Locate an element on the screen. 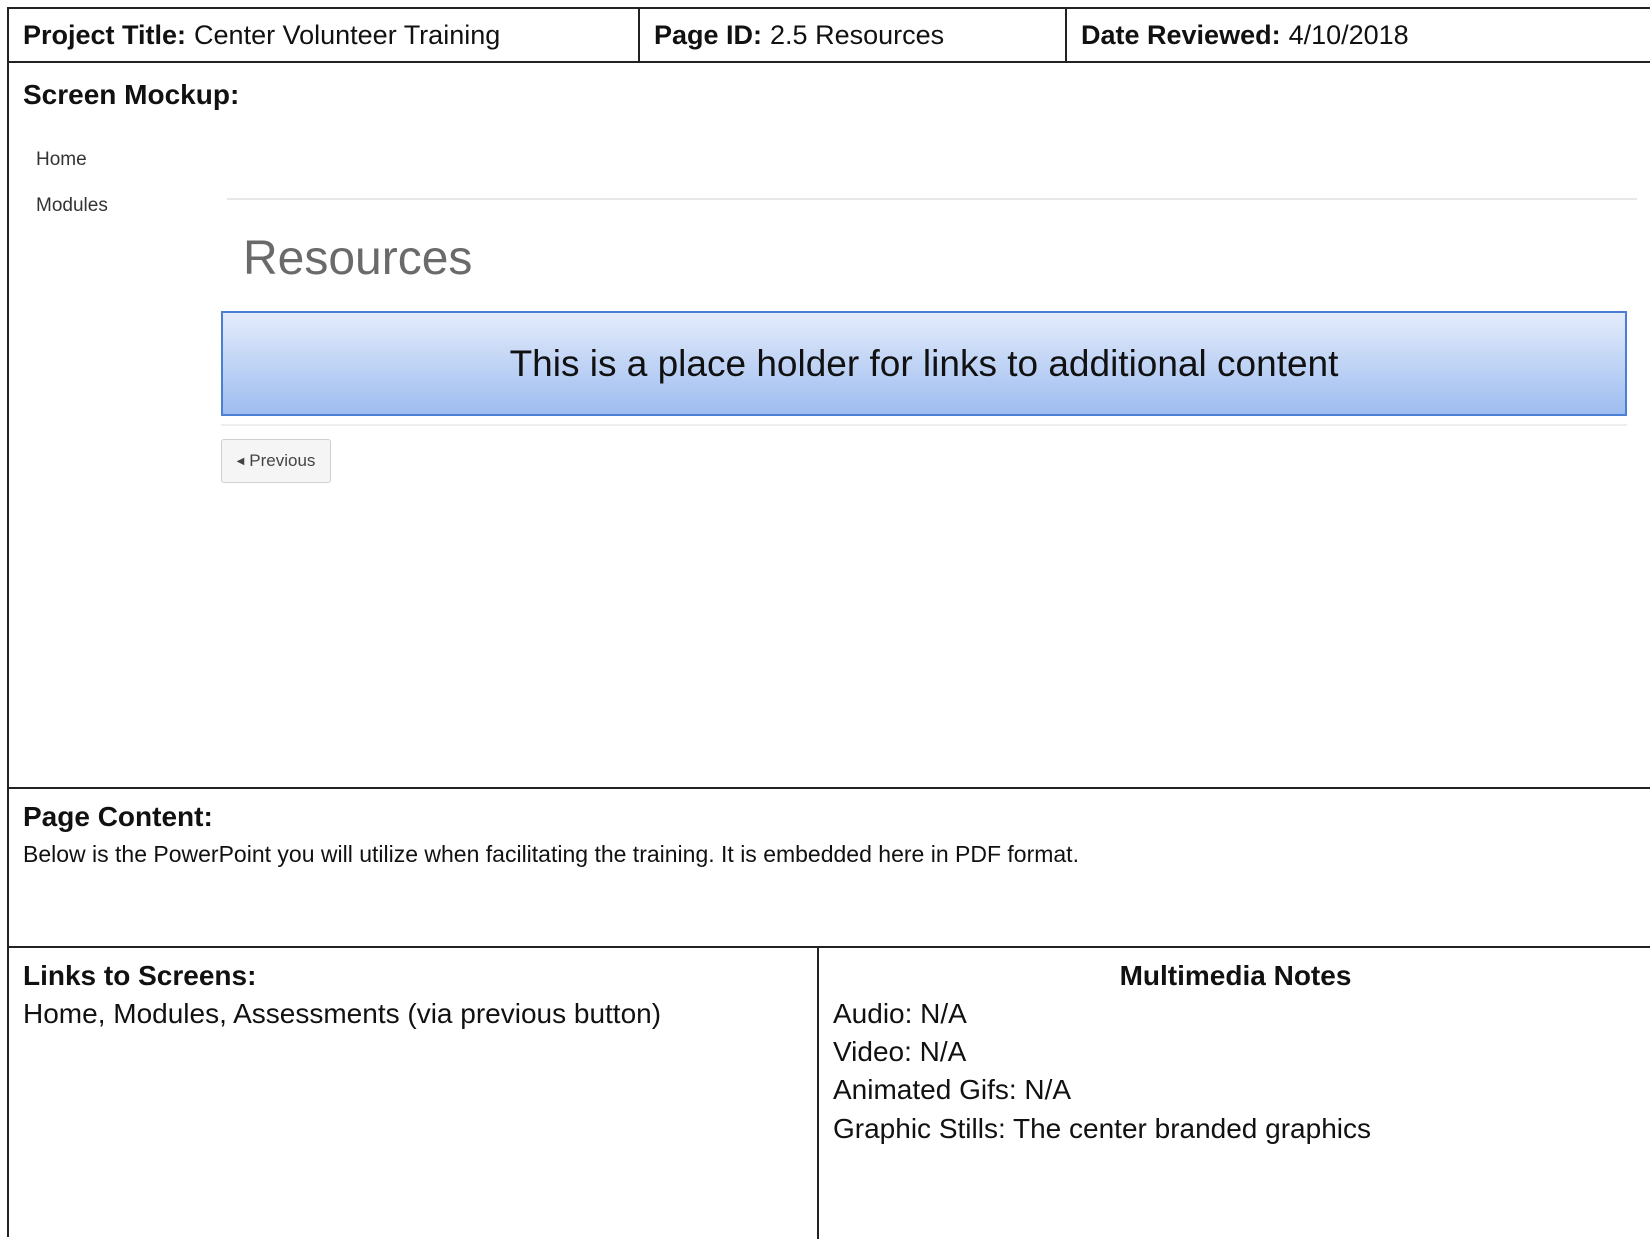 The width and height of the screenshot is (1650, 1239). page-id-value: 2.5 Resources is located at coordinates (857, 34).